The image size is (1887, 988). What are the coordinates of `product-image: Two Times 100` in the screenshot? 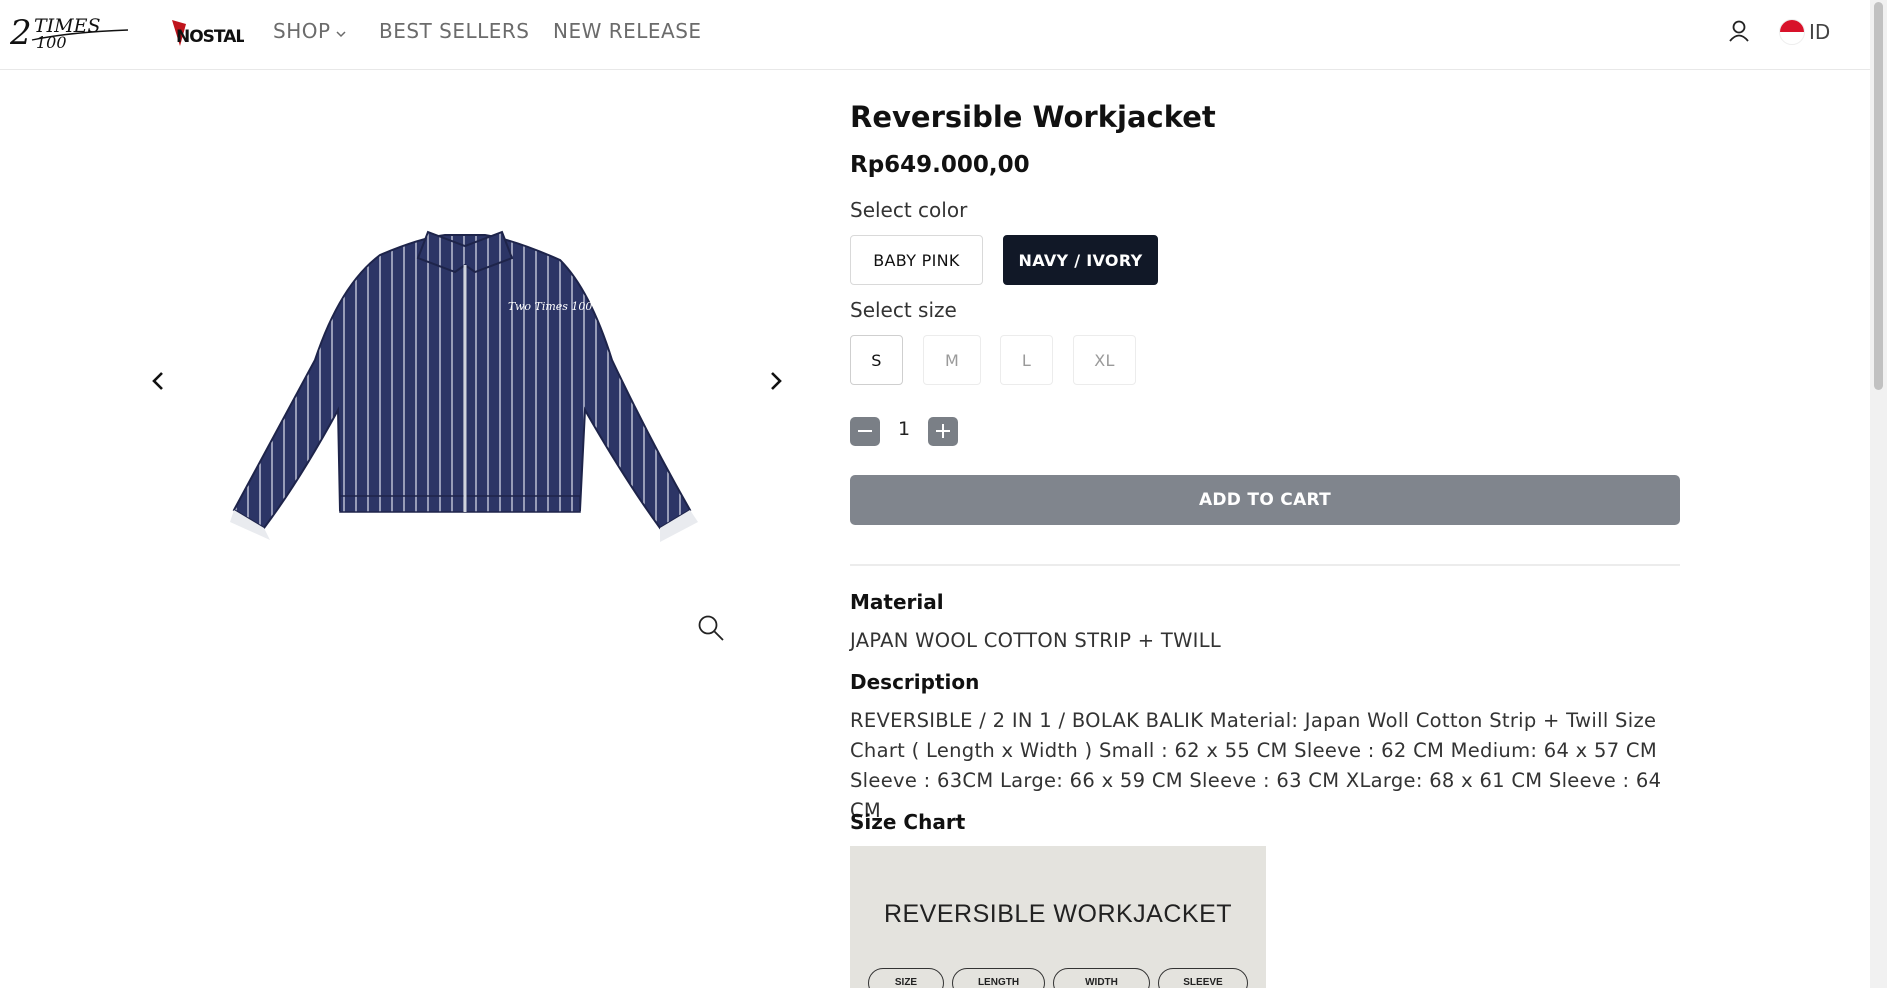 It's located at (465, 380).